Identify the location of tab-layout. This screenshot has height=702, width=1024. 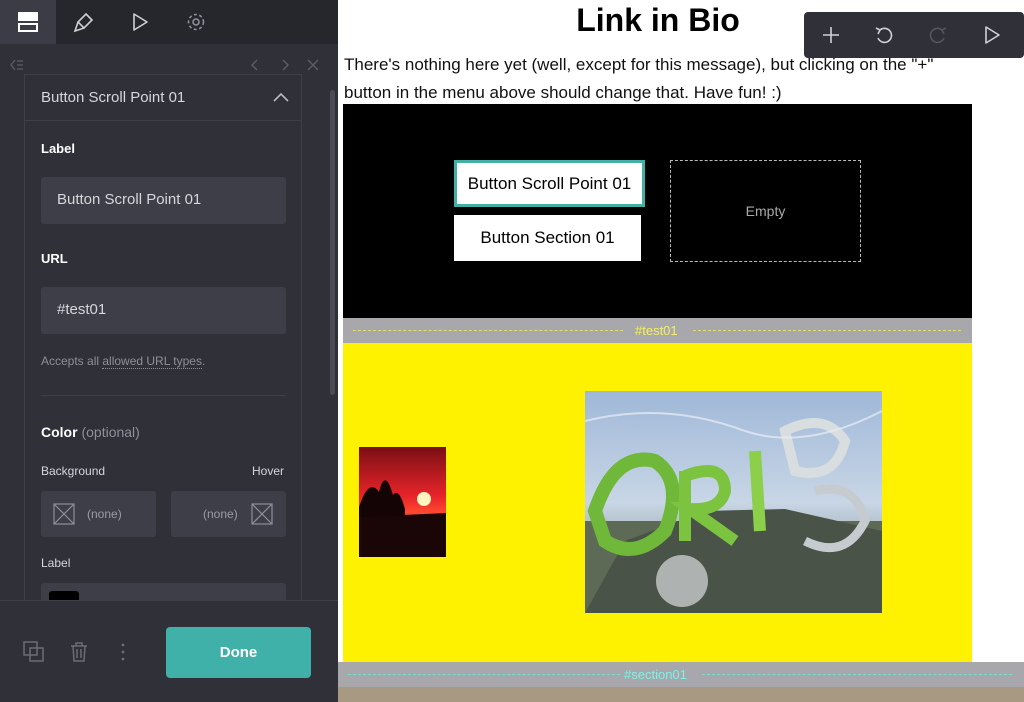
(28, 22).